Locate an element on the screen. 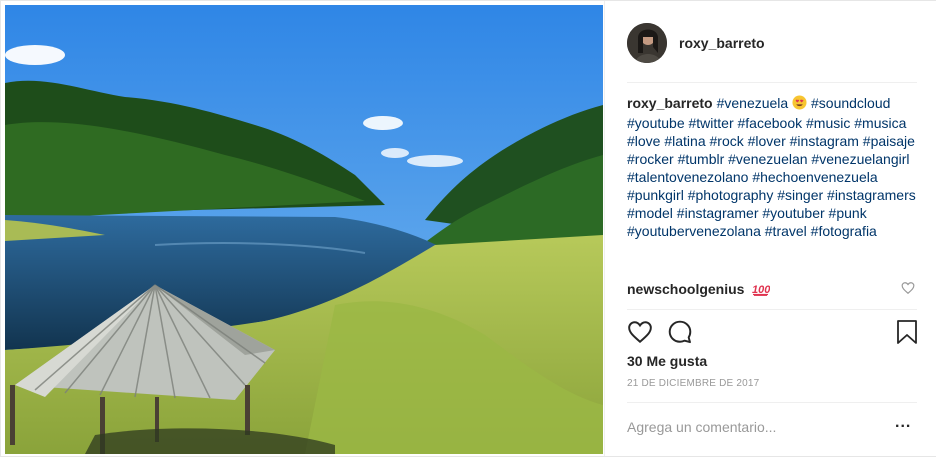 This screenshot has height=457, width=936. post-header: roxy_barreto is located at coordinates (772, 43).